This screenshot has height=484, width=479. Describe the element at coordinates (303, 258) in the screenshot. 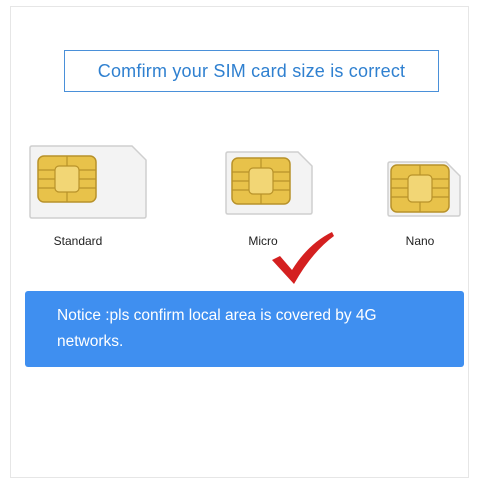

I see `checkmark-icon` at that location.